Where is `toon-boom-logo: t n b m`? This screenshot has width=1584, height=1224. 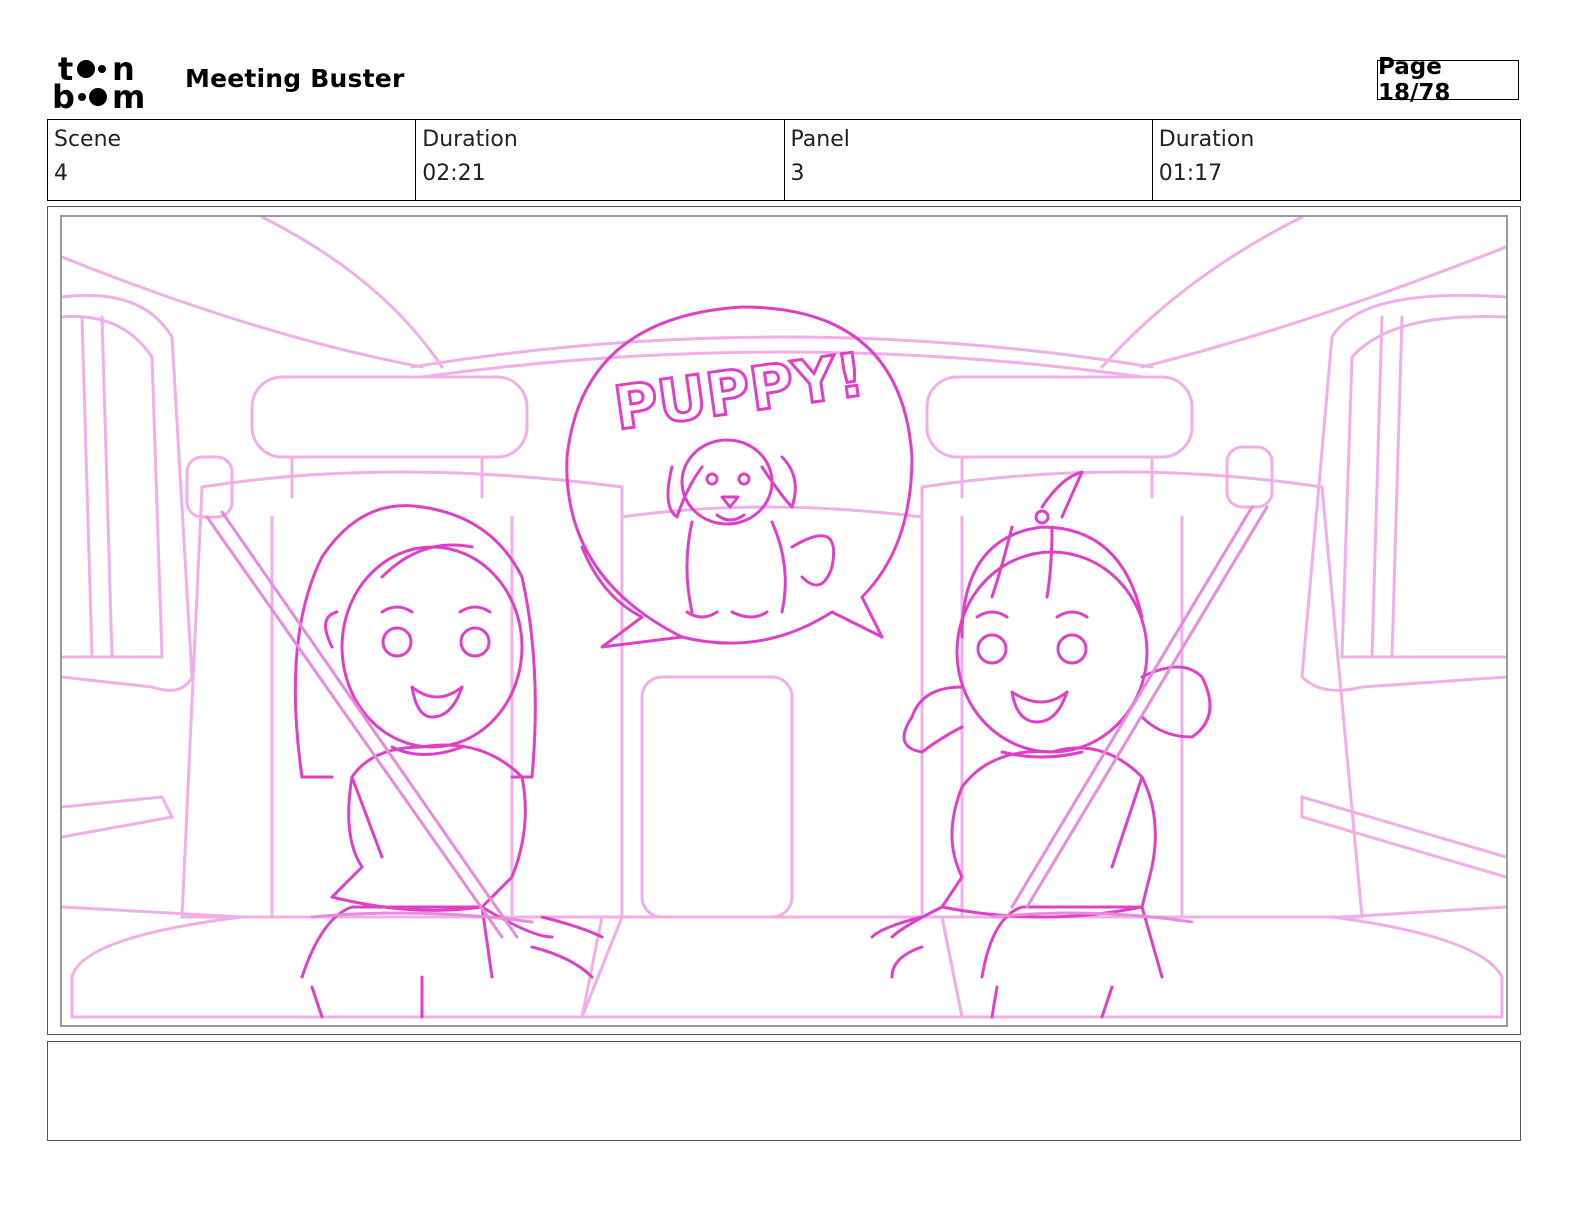 toon-boom-logo: t n b m is located at coordinates (108, 83).